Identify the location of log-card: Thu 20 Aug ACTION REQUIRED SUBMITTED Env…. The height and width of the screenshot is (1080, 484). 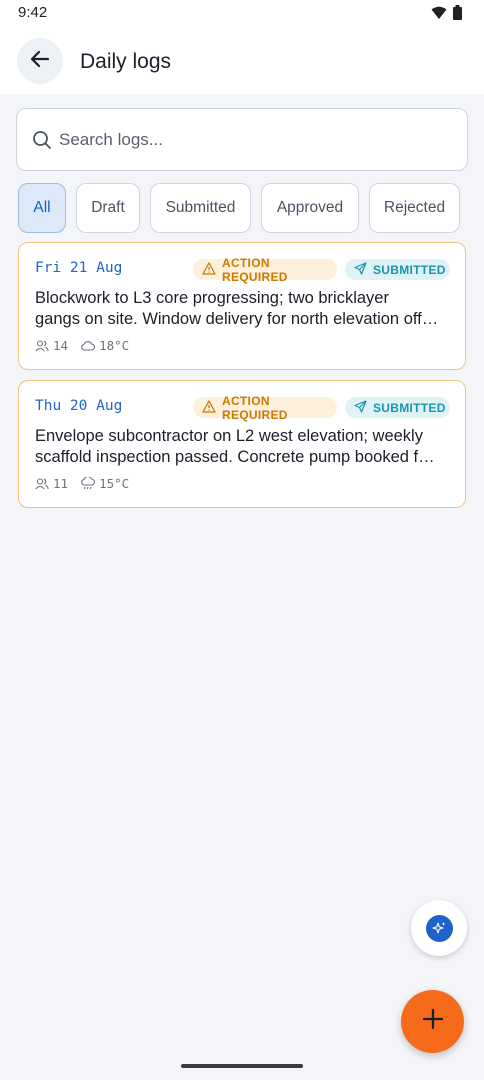
(242, 444).